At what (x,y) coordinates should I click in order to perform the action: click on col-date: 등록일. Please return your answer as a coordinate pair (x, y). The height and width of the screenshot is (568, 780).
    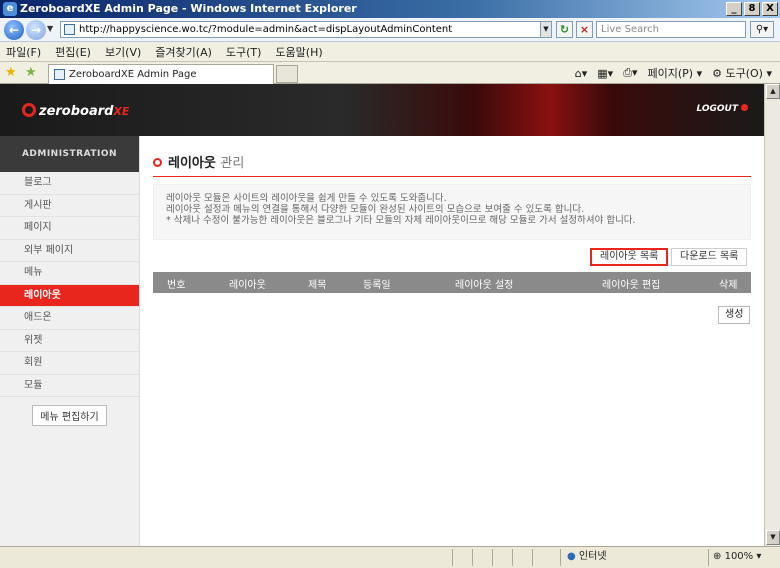
    Looking at the image, I should click on (377, 285).